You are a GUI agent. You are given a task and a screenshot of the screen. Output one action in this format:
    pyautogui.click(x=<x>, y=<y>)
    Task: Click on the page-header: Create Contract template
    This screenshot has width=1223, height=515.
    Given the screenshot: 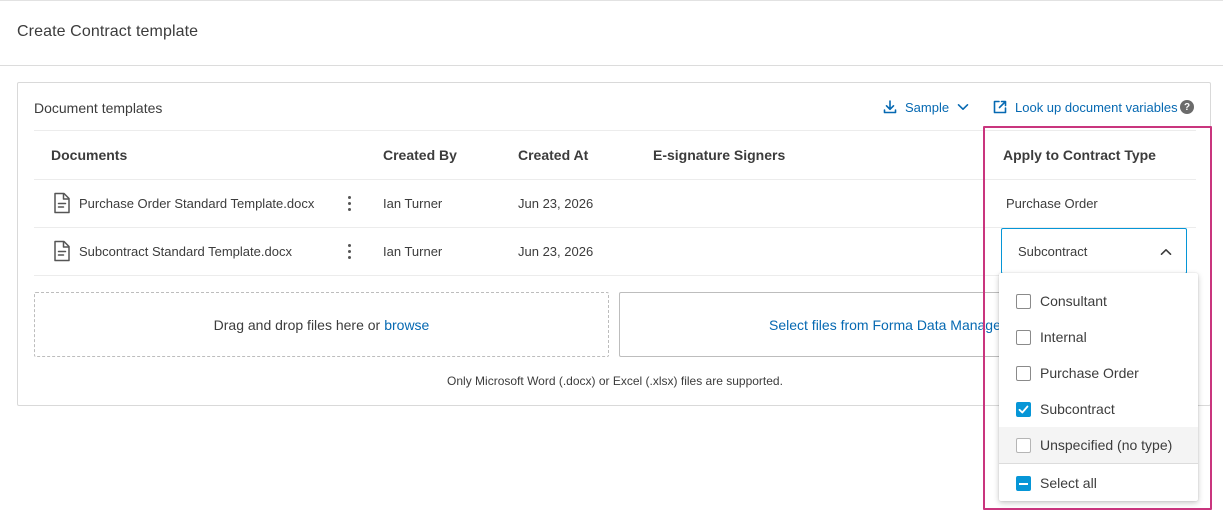 What is the action you would take?
    pyautogui.click(x=611, y=33)
    